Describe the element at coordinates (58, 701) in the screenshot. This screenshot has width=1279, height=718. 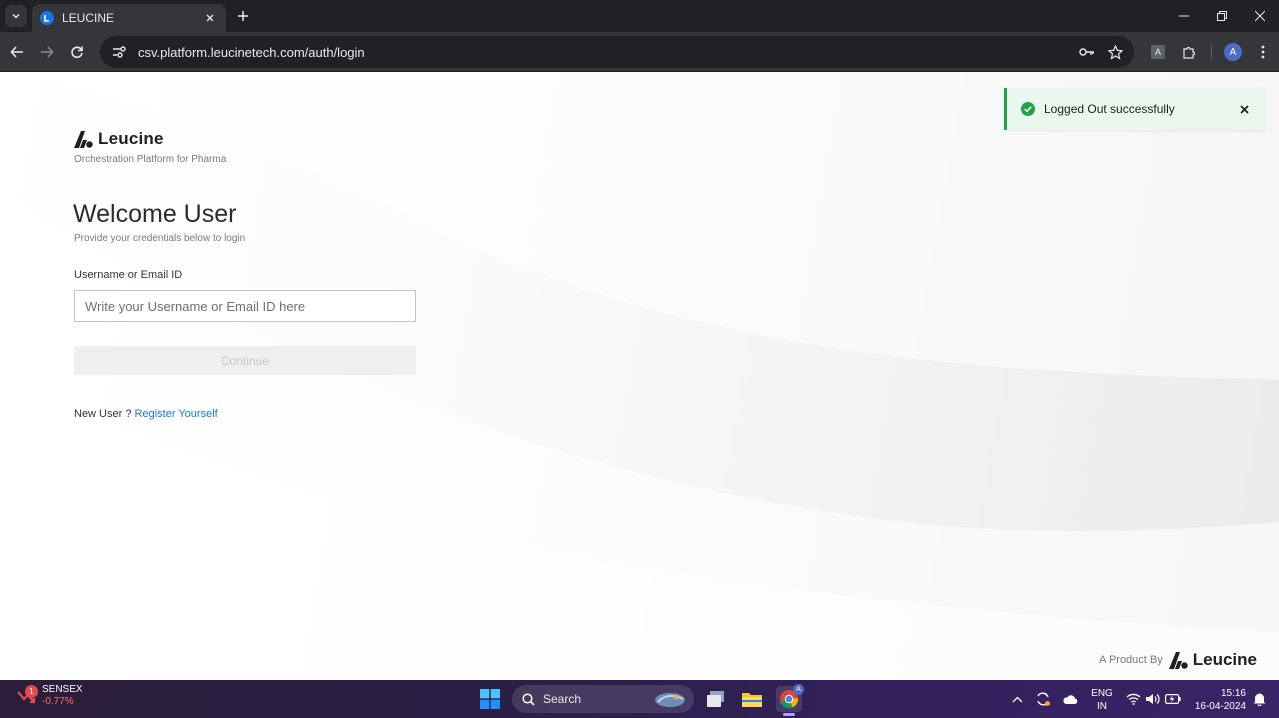
I see `ticker-value: -0.77%` at that location.